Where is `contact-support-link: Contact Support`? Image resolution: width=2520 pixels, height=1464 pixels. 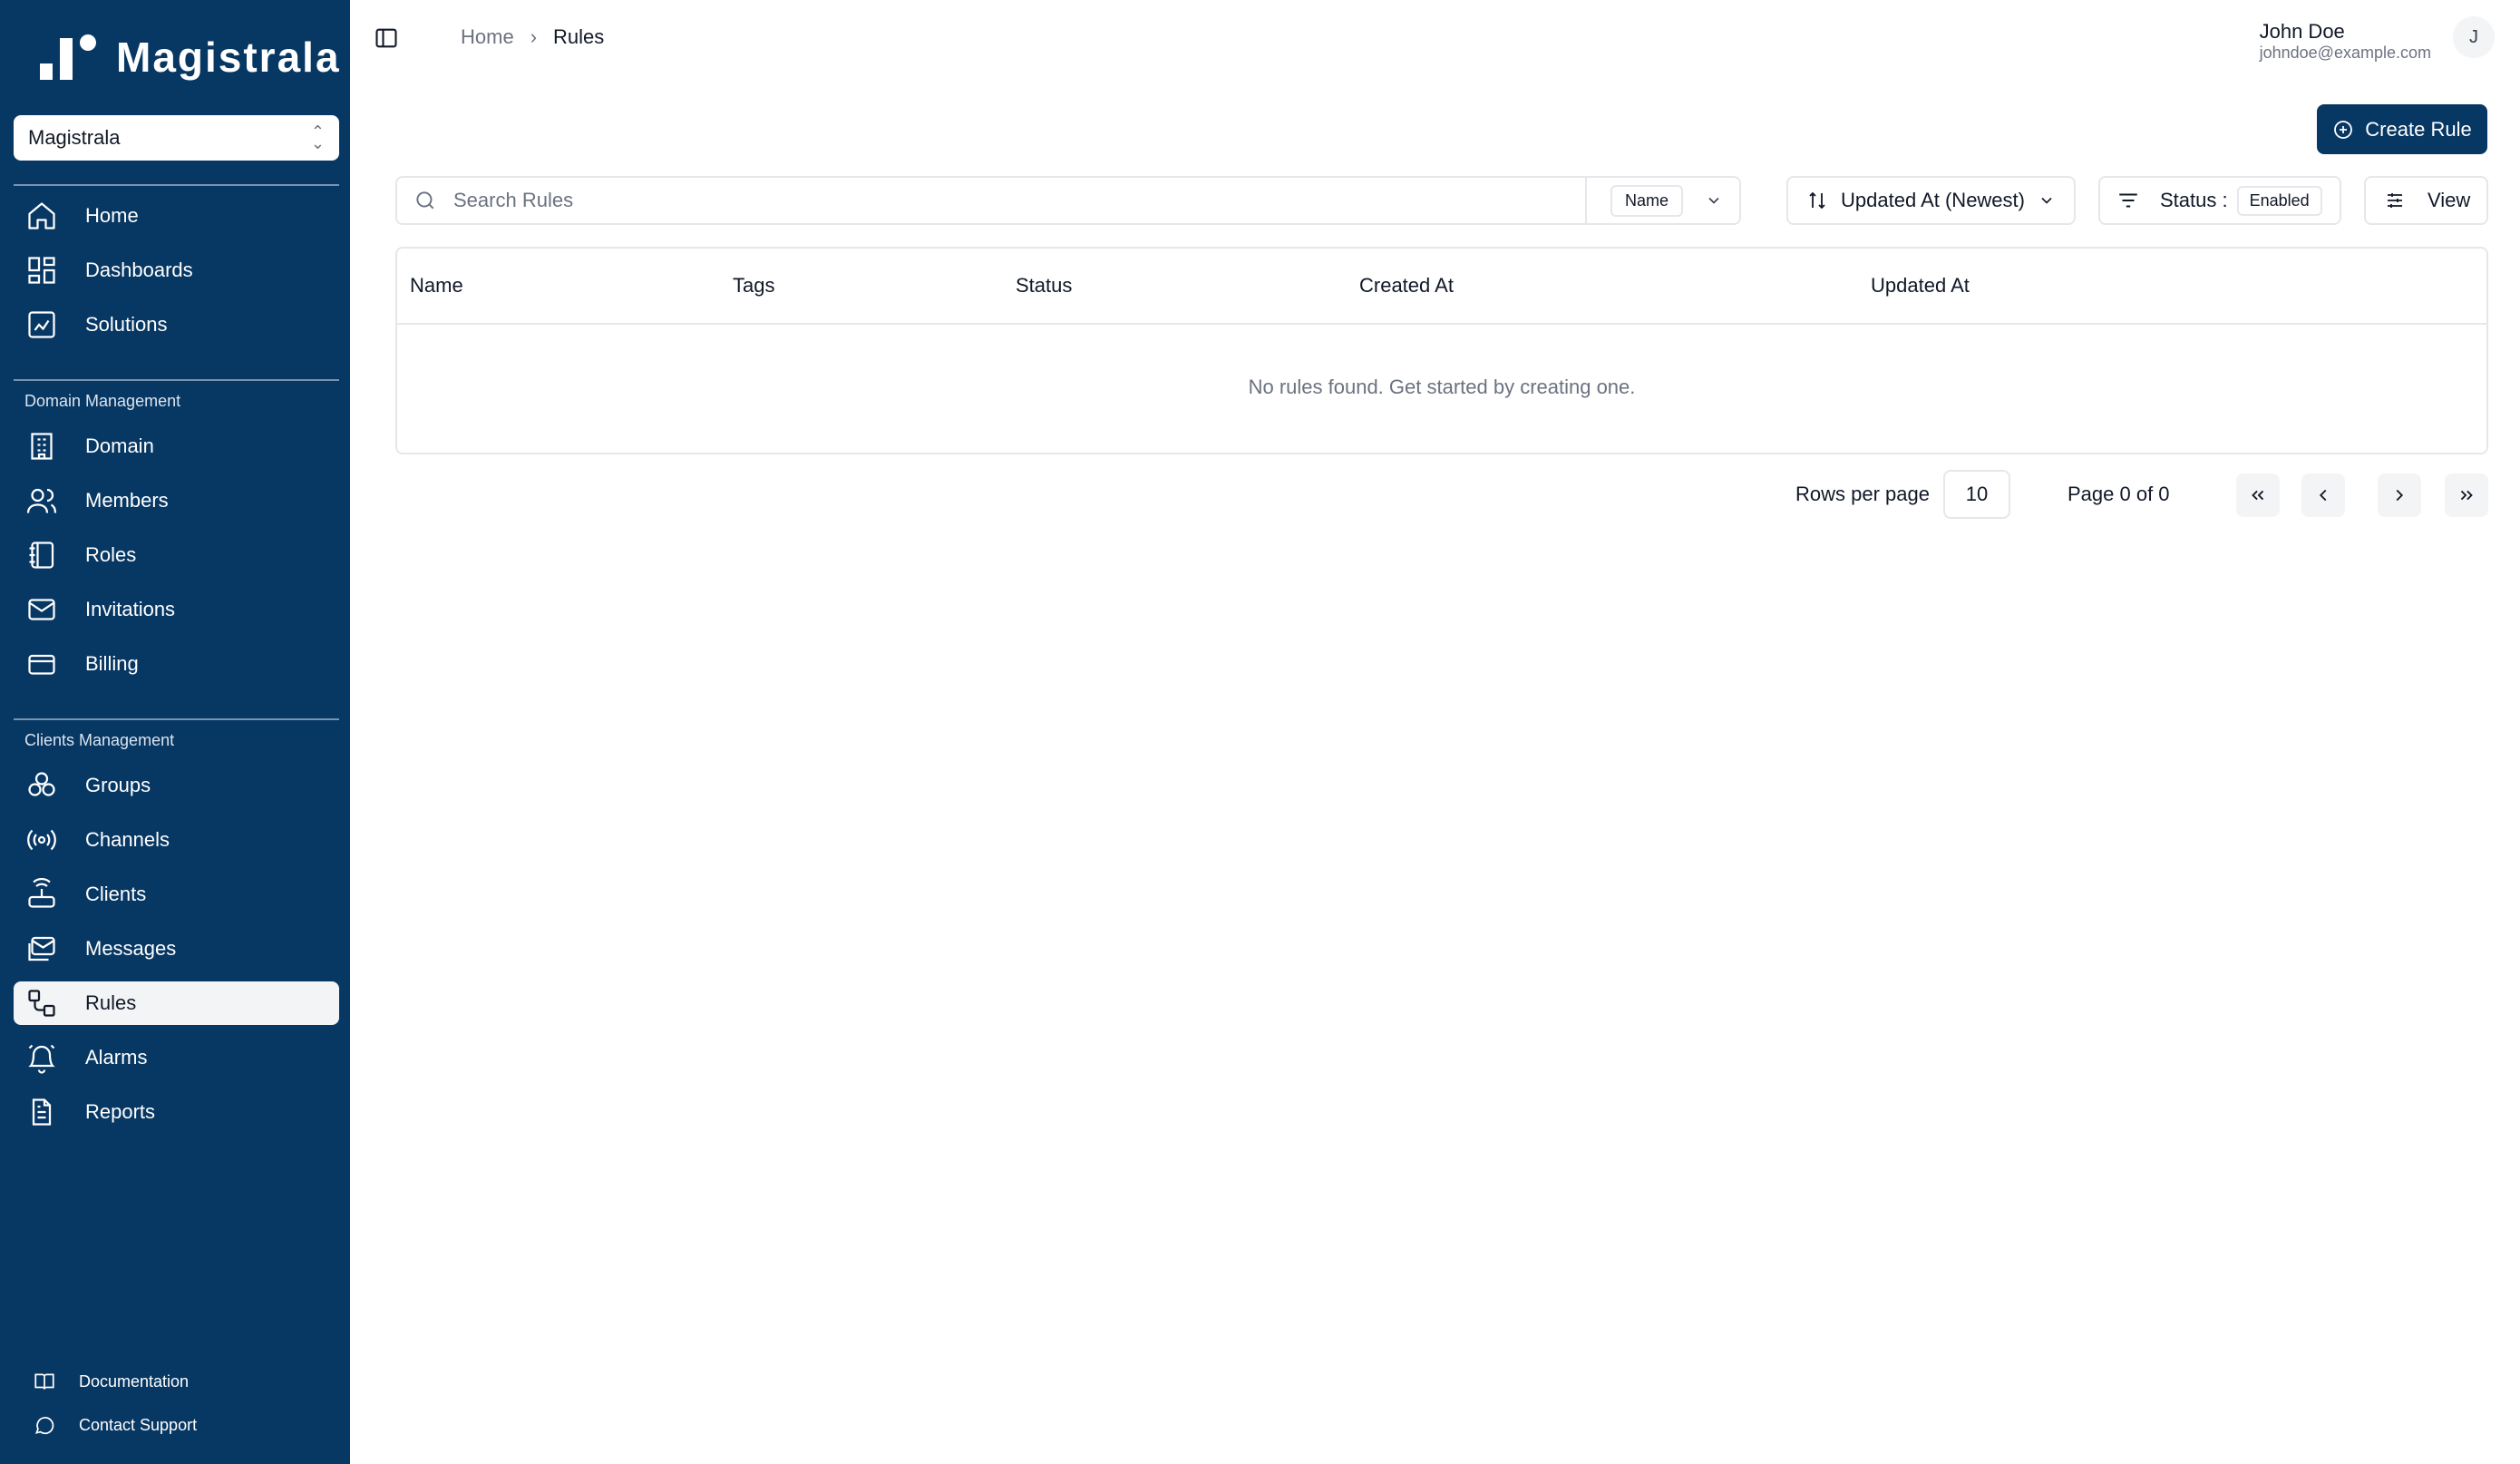
contact-support-link: Contact Support is located at coordinates (115, 1425).